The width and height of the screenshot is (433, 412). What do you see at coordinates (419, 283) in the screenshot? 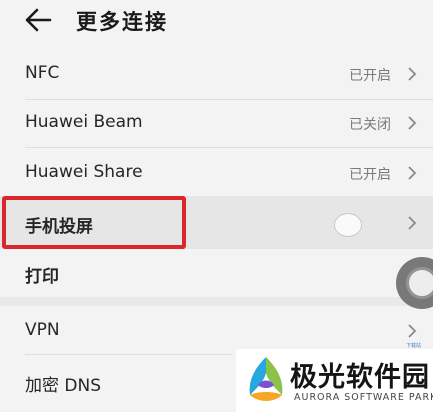
I see `floating-ball-core` at bounding box center [419, 283].